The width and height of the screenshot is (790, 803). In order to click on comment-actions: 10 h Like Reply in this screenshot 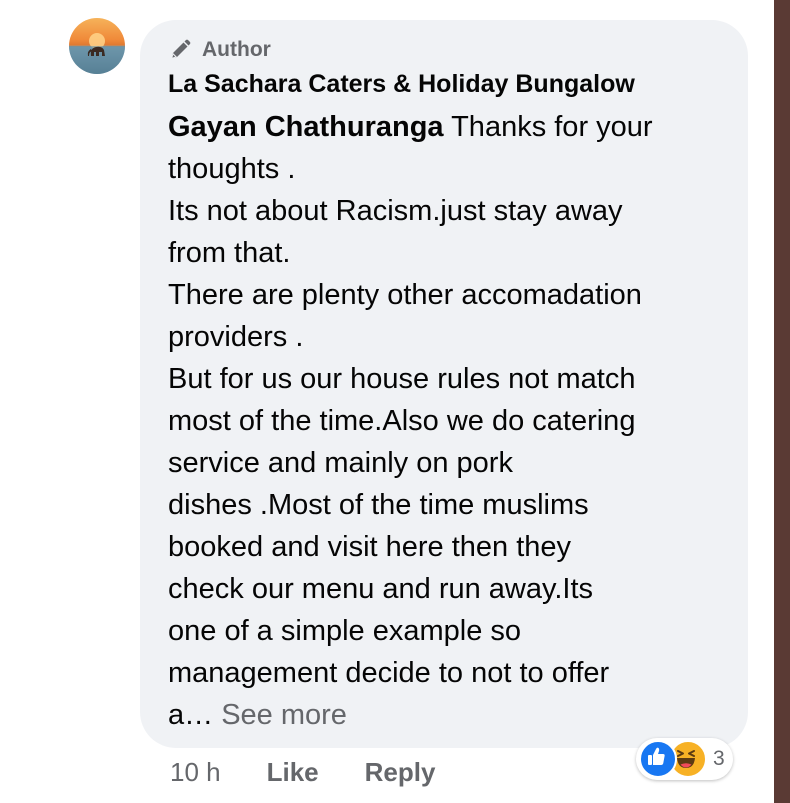, I will do `click(302, 772)`.